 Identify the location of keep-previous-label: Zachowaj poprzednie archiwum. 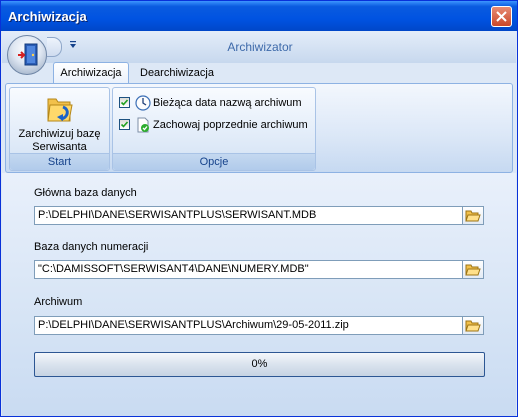
(230, 125).